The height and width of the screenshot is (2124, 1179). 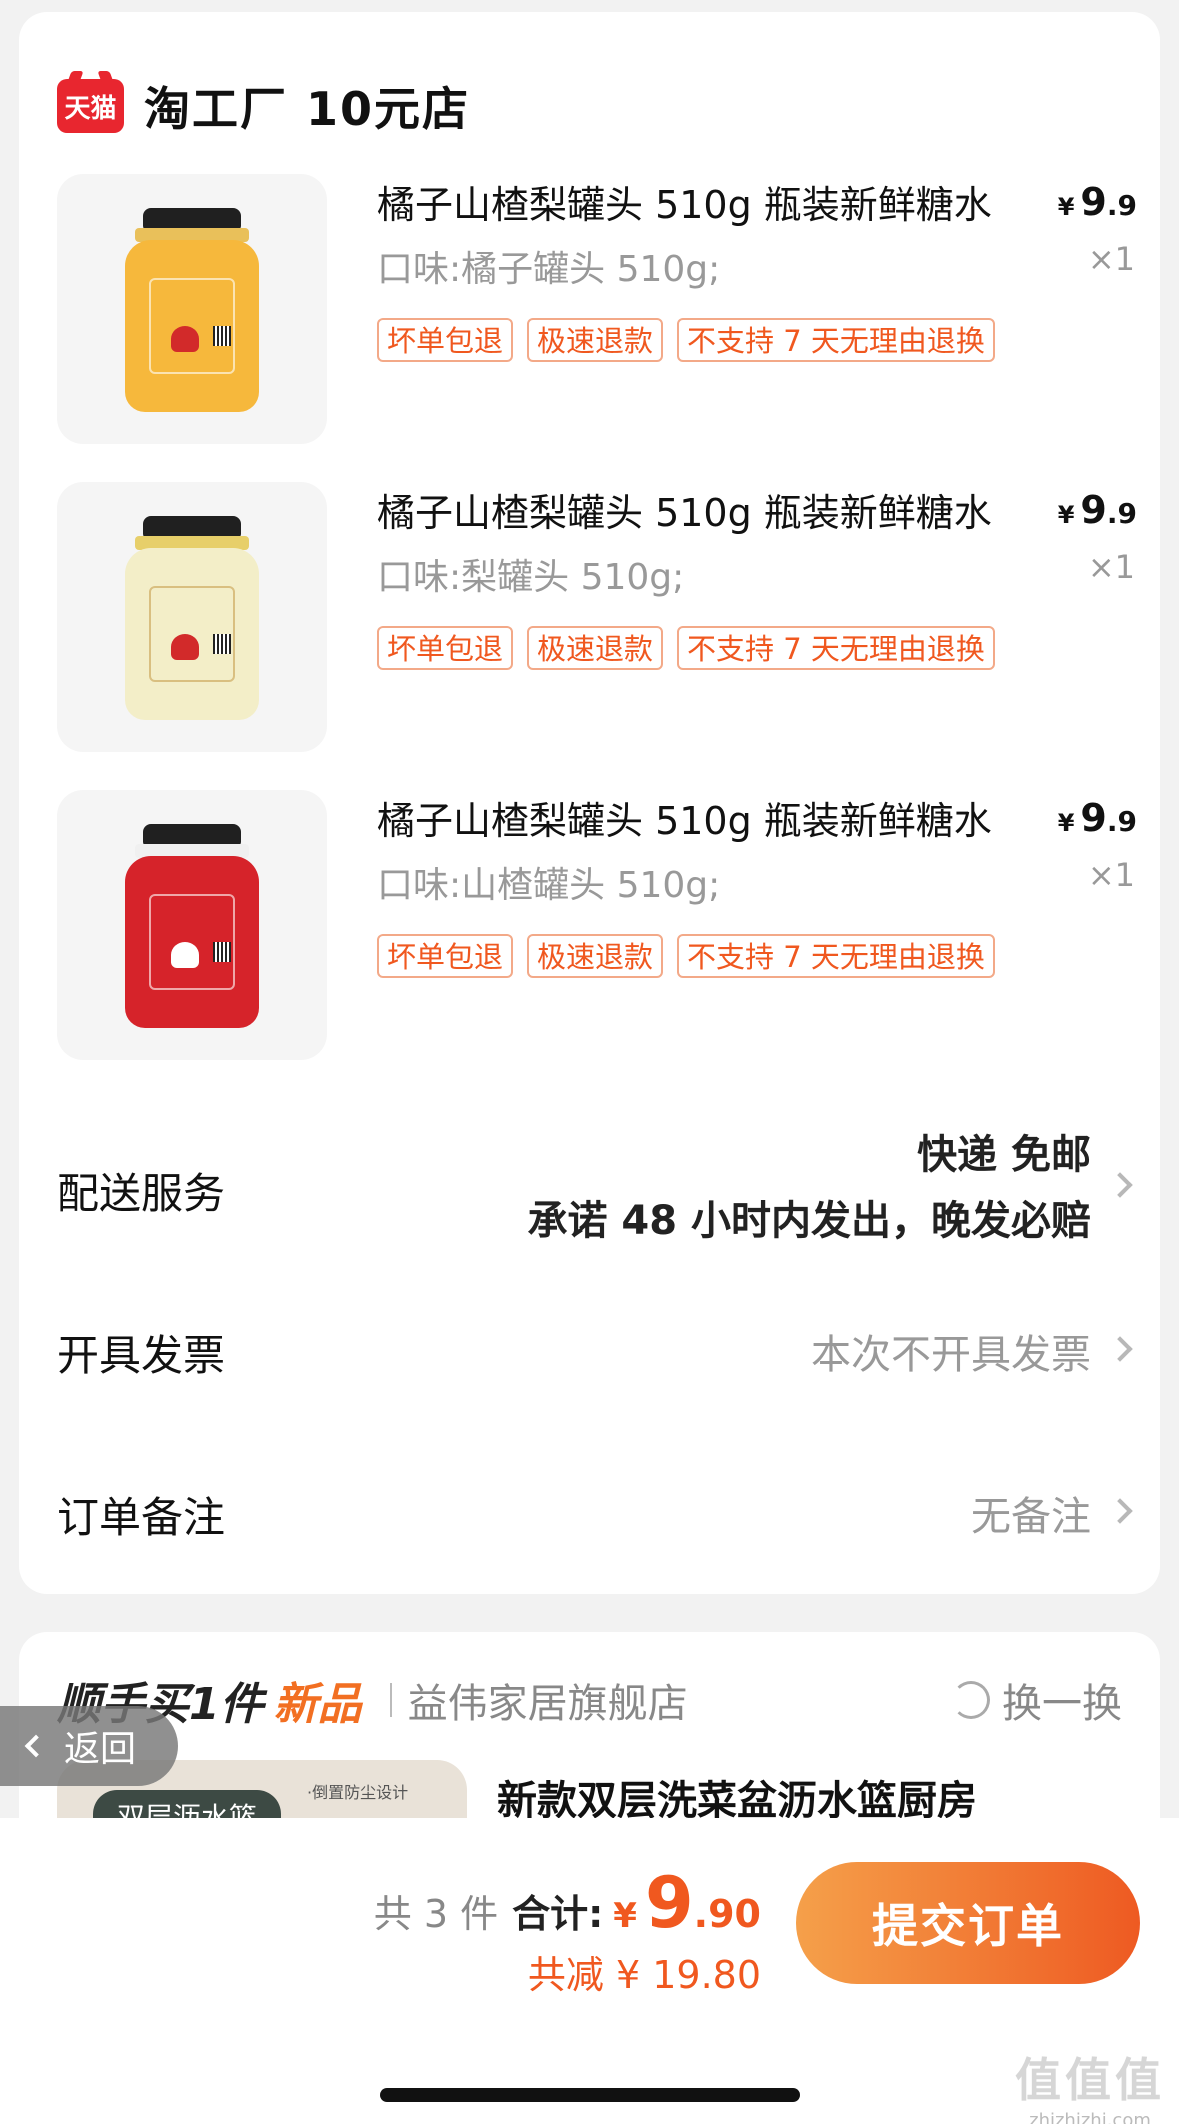 What do you see at coordinates (1090, 2080) in the screenshot?
I see `watermark-logo: 值值值` at bounding box center [1090, 2080].